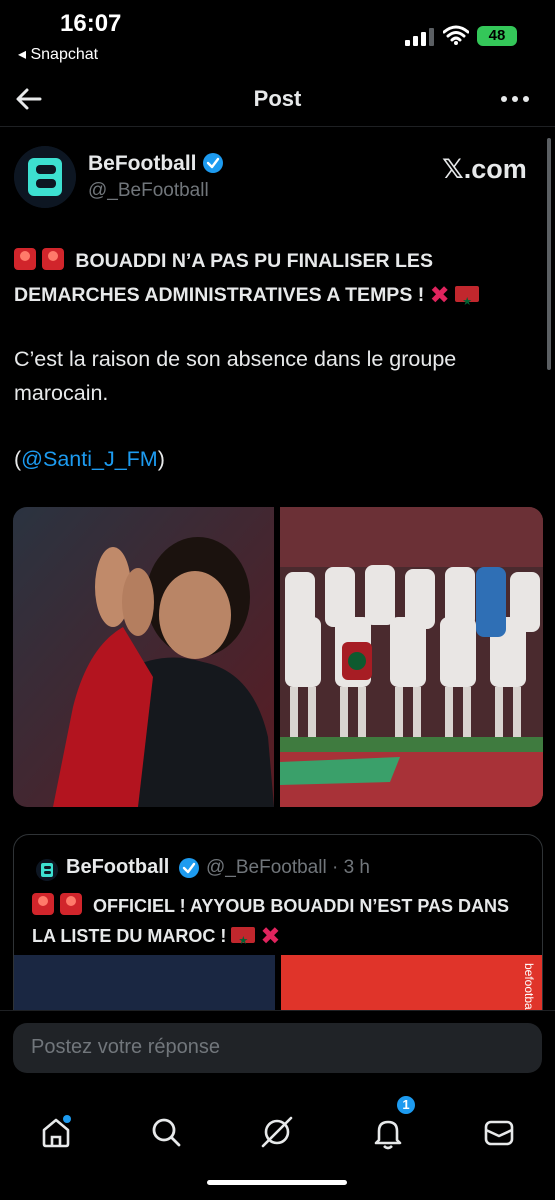 The height and width of the screenshot is (1200, 555). I want to click on author-name: BeFootball, so click(142, 164).